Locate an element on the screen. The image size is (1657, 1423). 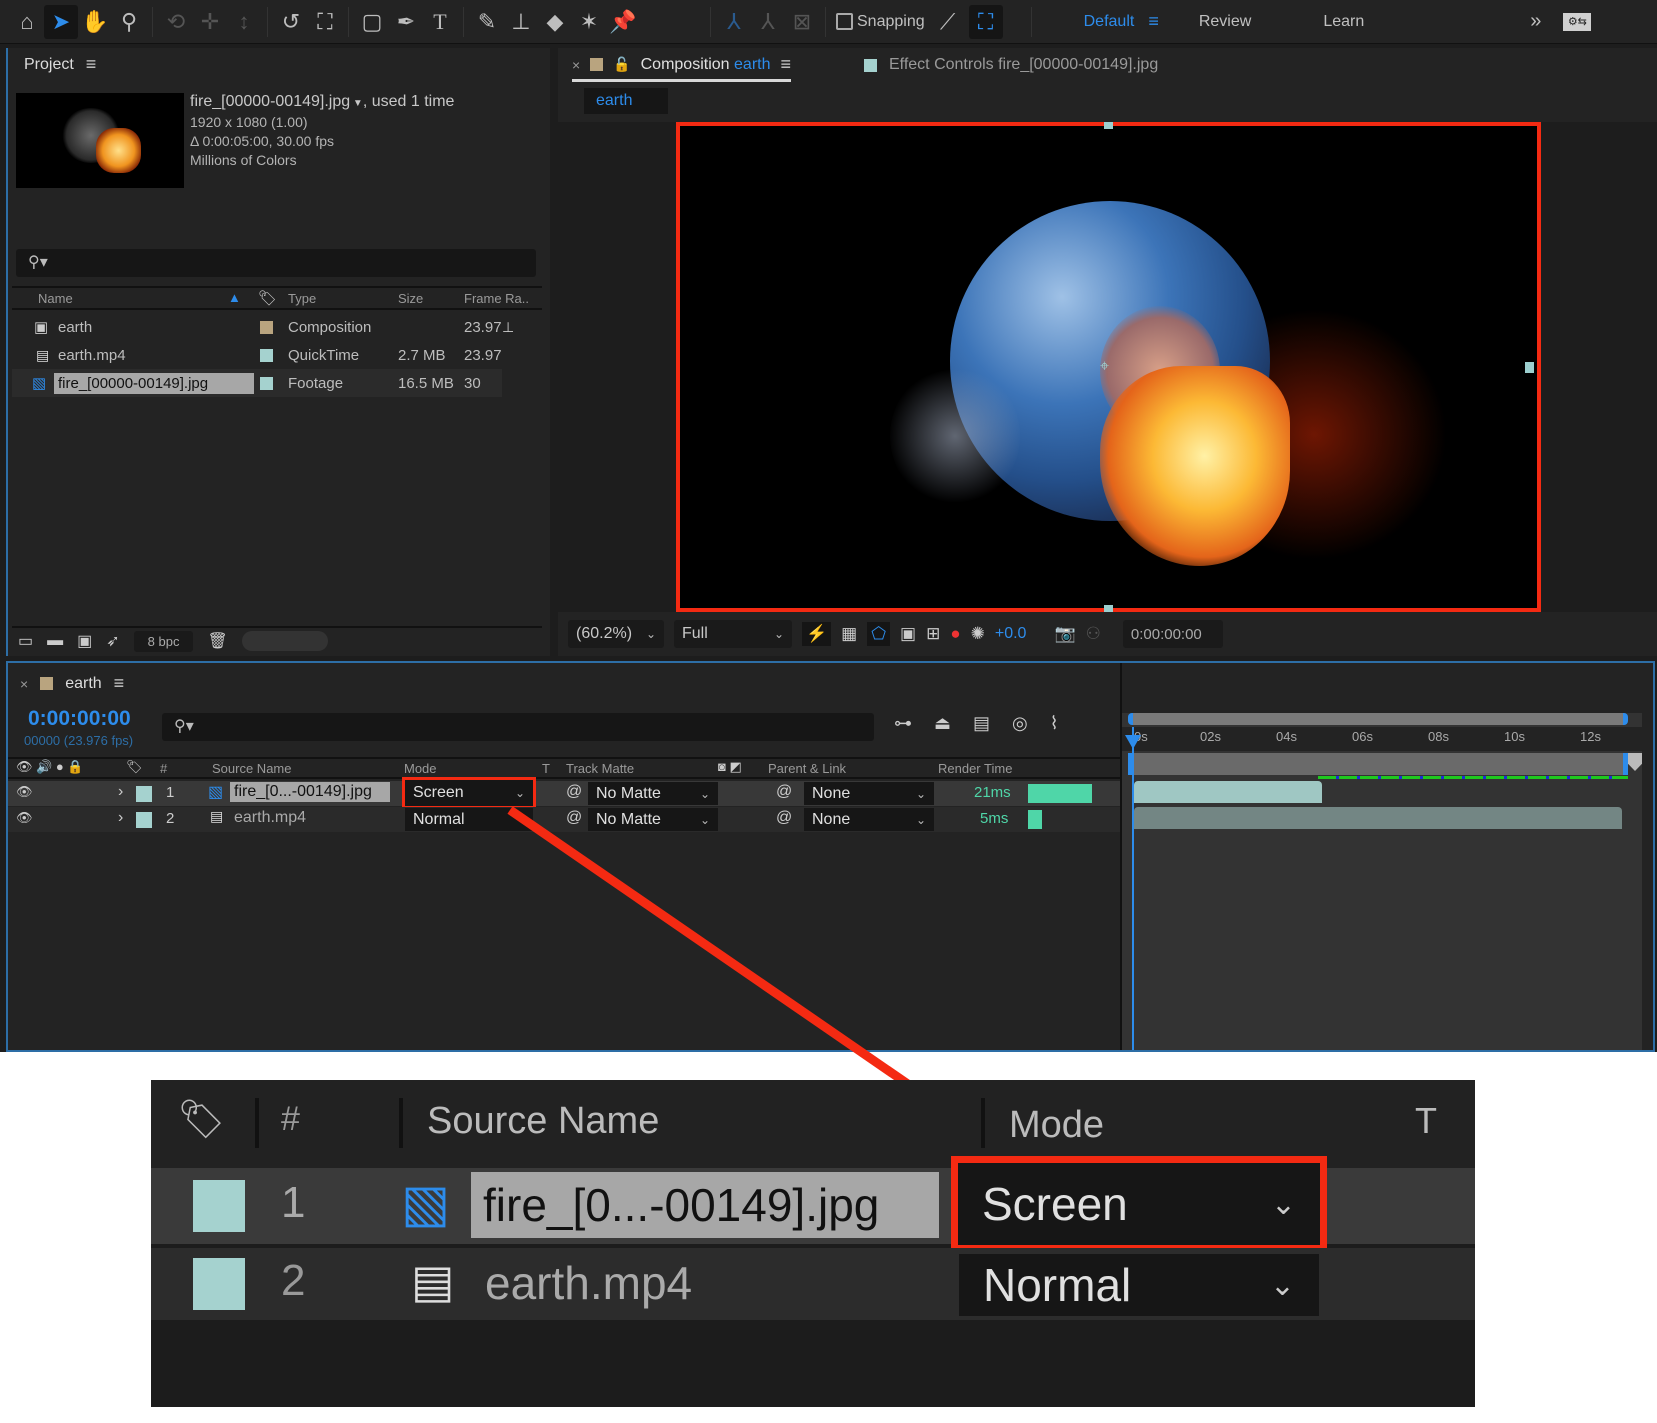
col-name: Name is located at coordinates (55, 298).